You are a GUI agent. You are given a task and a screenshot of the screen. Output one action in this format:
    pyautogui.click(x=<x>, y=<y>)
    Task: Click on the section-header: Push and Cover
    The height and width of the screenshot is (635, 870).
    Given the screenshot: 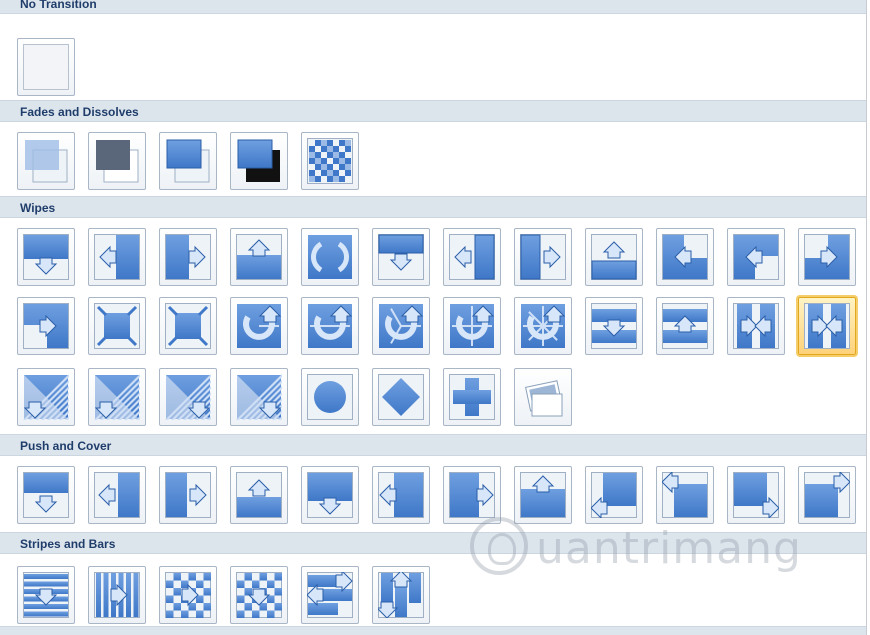 What is the action you would take?
    pyautogui.click(x=433, y=445)
    